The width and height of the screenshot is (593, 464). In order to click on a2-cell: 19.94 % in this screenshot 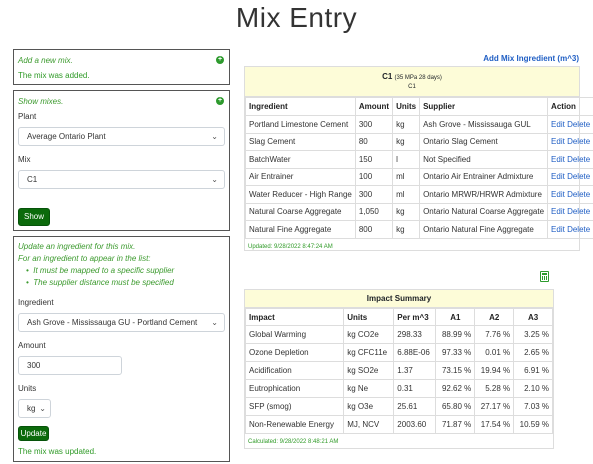, I will do `click(494, 370)`.